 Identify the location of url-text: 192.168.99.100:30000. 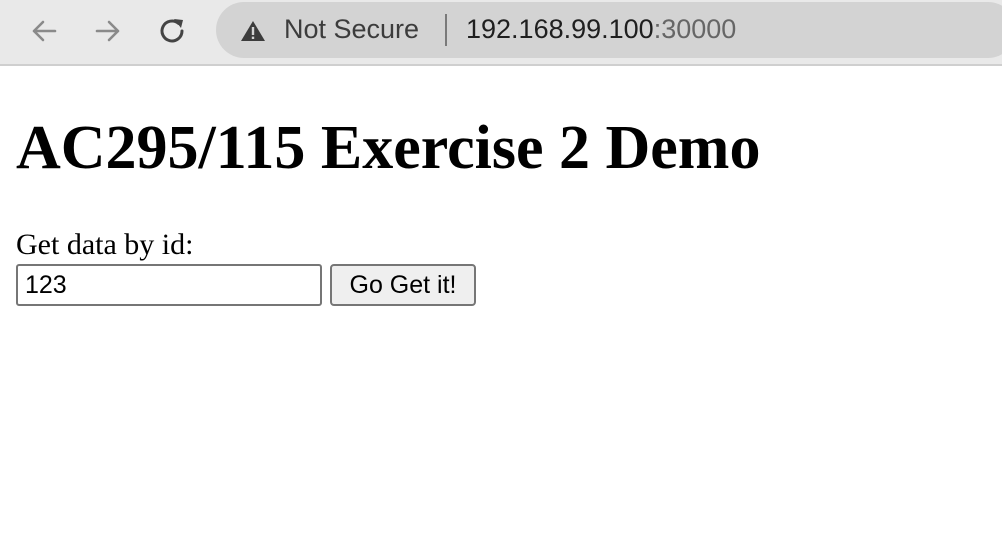
(601, 29).